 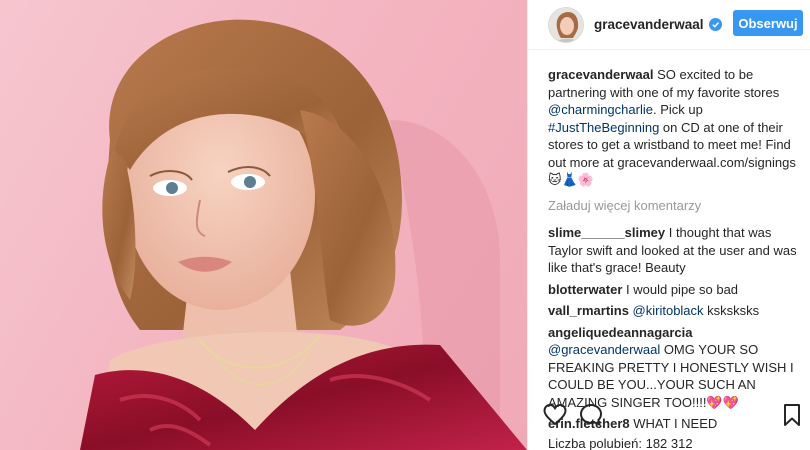 I want to click on bookmark-icon, so click(x=792, y=415).